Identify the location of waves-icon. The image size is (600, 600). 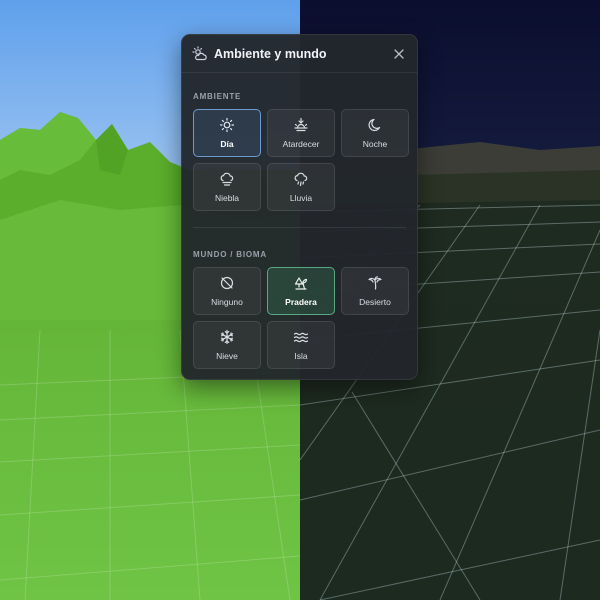
(301, 337).